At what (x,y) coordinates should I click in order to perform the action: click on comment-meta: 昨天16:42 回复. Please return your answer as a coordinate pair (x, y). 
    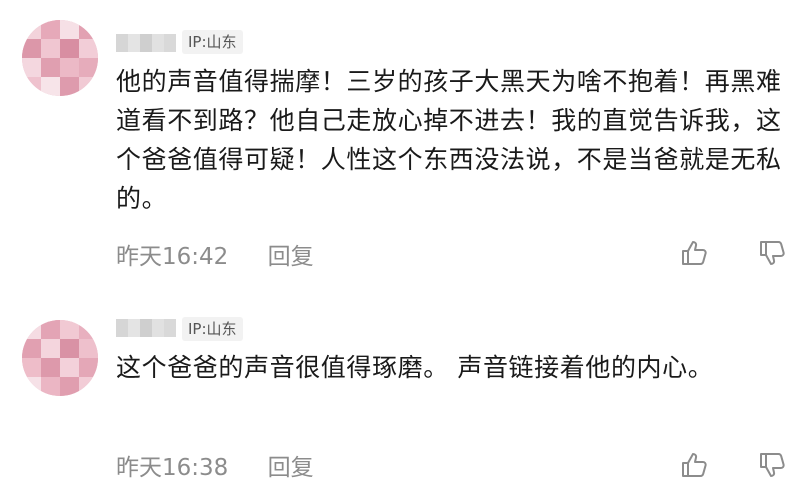
    Looking at the image, I should click on (215, 254).